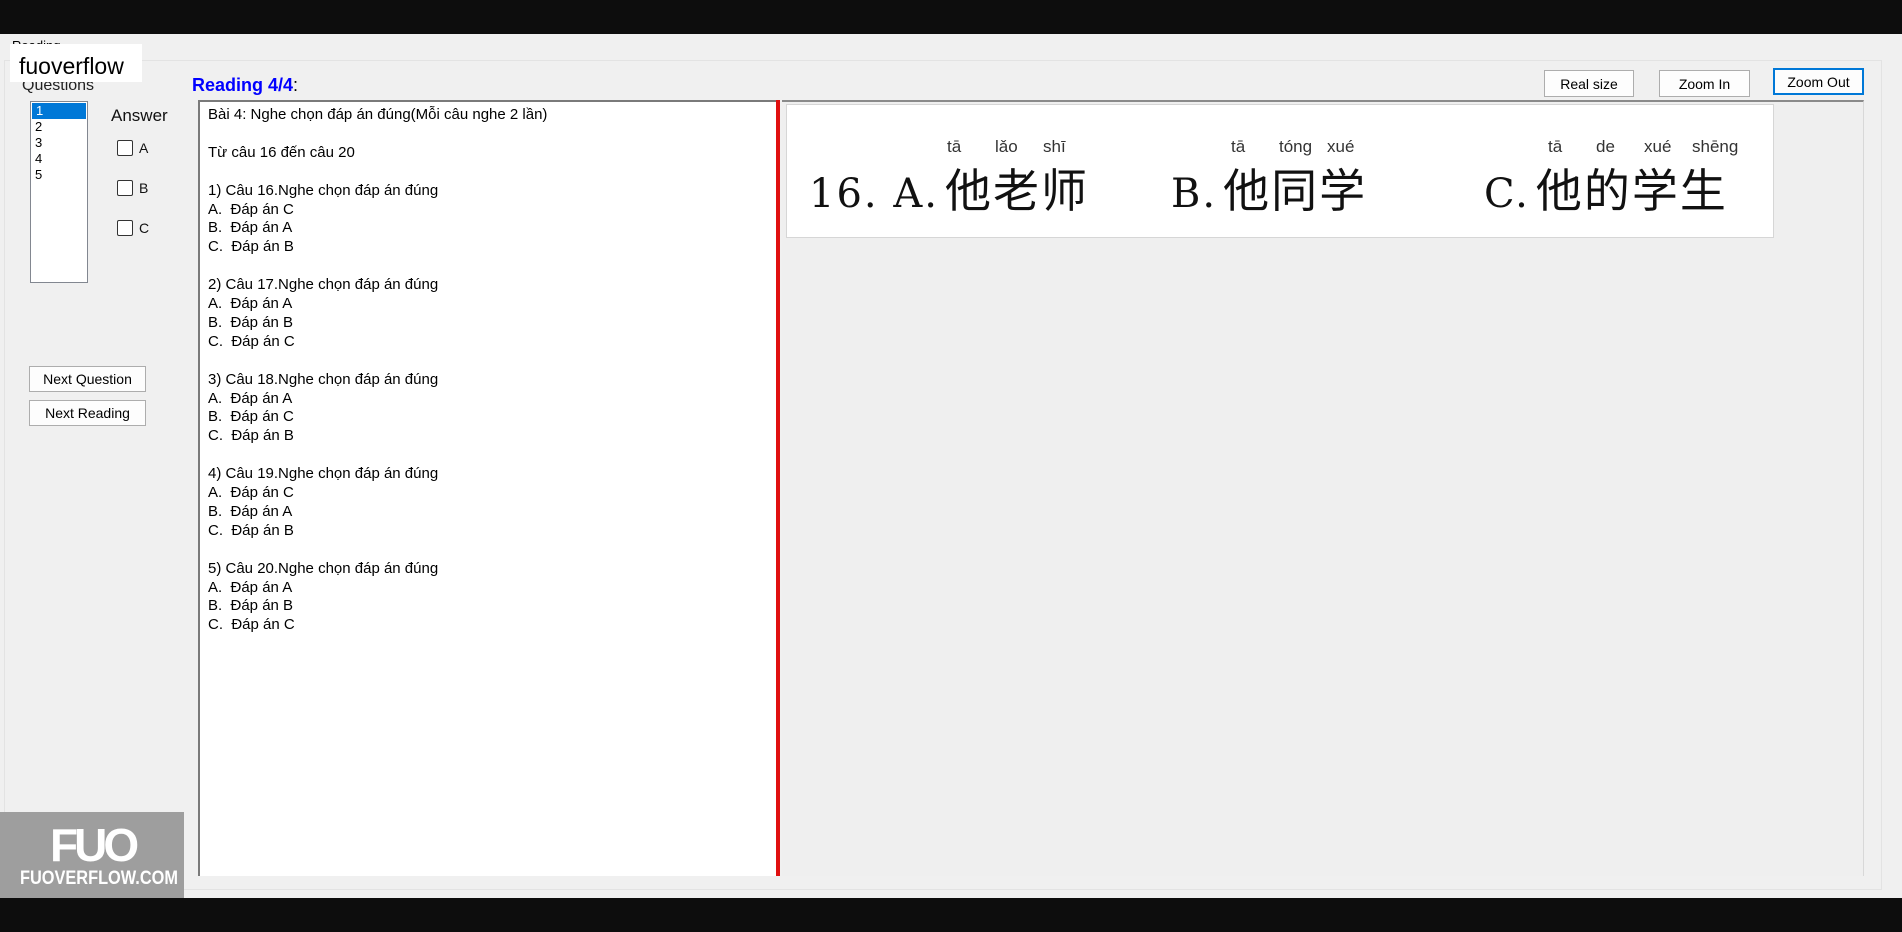 This screenshot has height=932, width=1902. Describe the element at coordinates (94, 845) in the screenshot. I see `watermark-logo-text: FUO` at that location.